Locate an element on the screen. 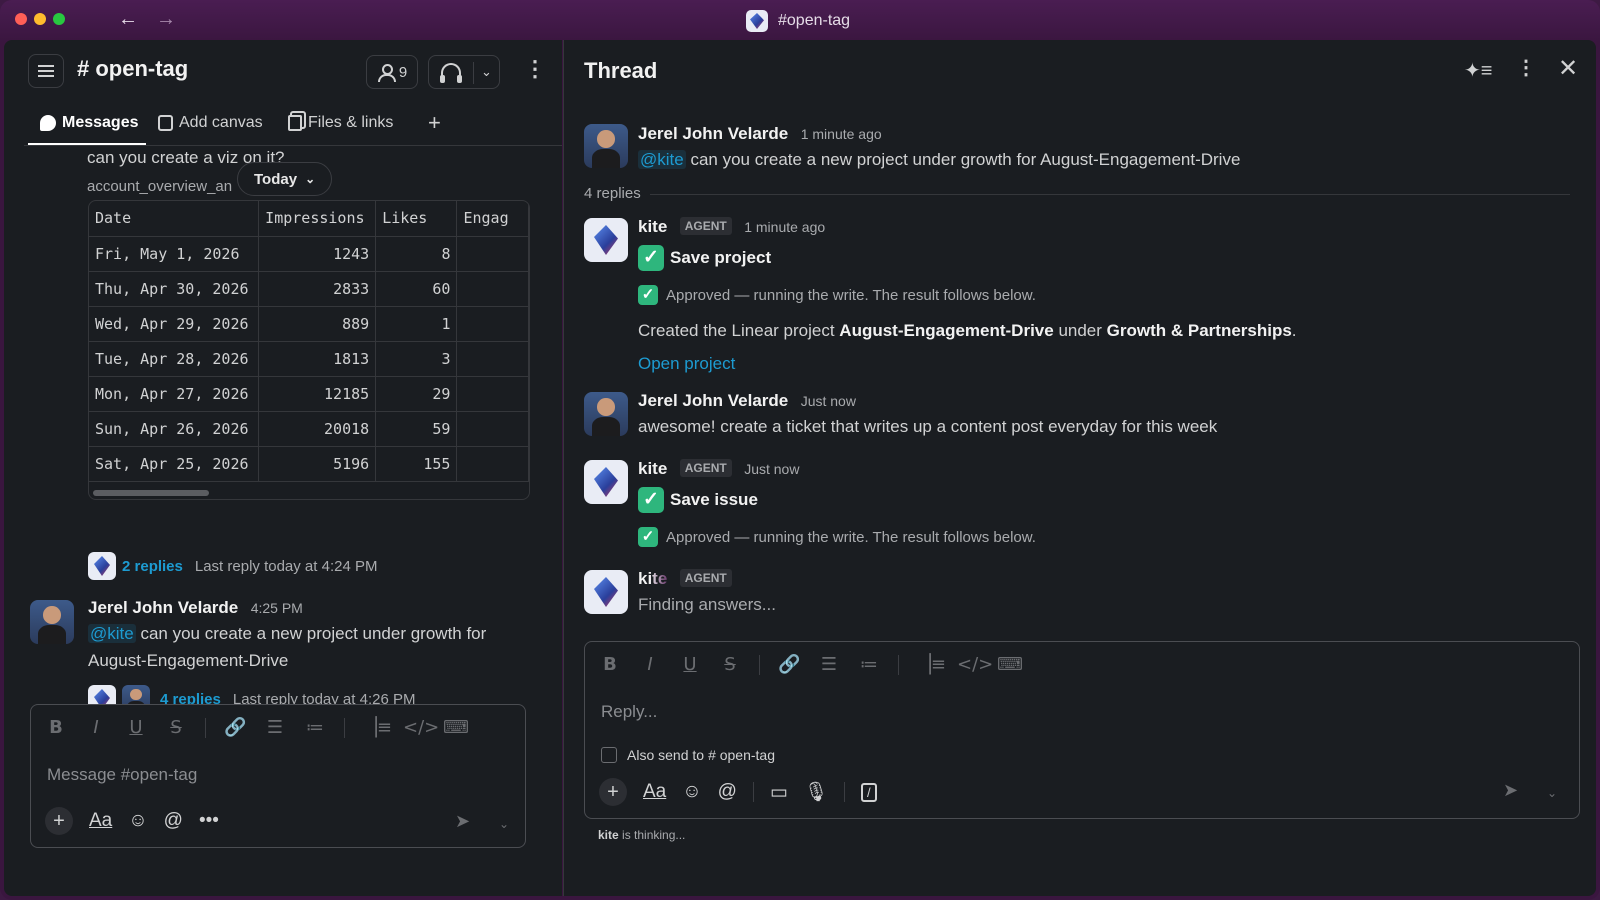 The height and width of the screenshot is (900, 1600). thread-summary: 2 replies Last reply today at 4:24 PM is located at coordinates (232, 566).